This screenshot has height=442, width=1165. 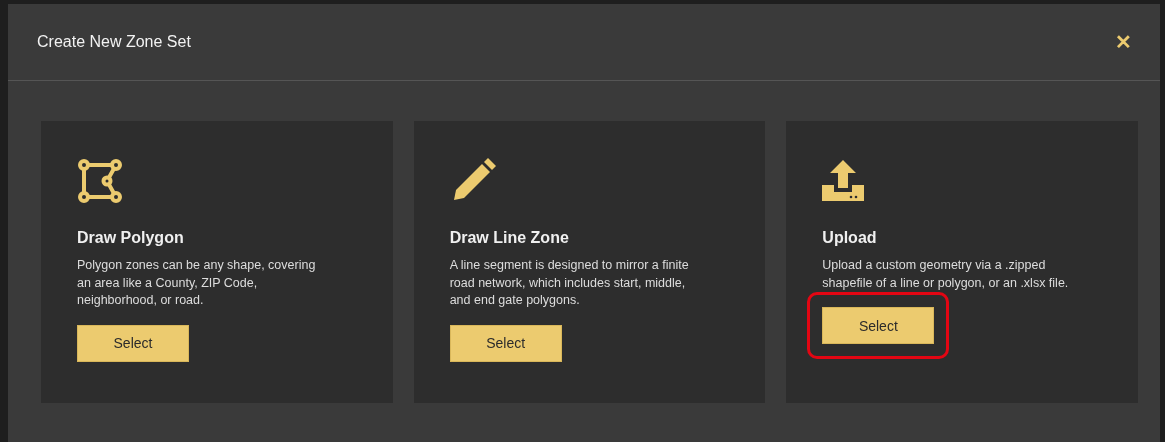 What do you see at coordinates (197, 283) in the screenshot?
I see `option-description: Polygon zones can be any shape, covering an area like a County, ZIP Code, neighborhood, or road.` at bounding box center [197, 283].